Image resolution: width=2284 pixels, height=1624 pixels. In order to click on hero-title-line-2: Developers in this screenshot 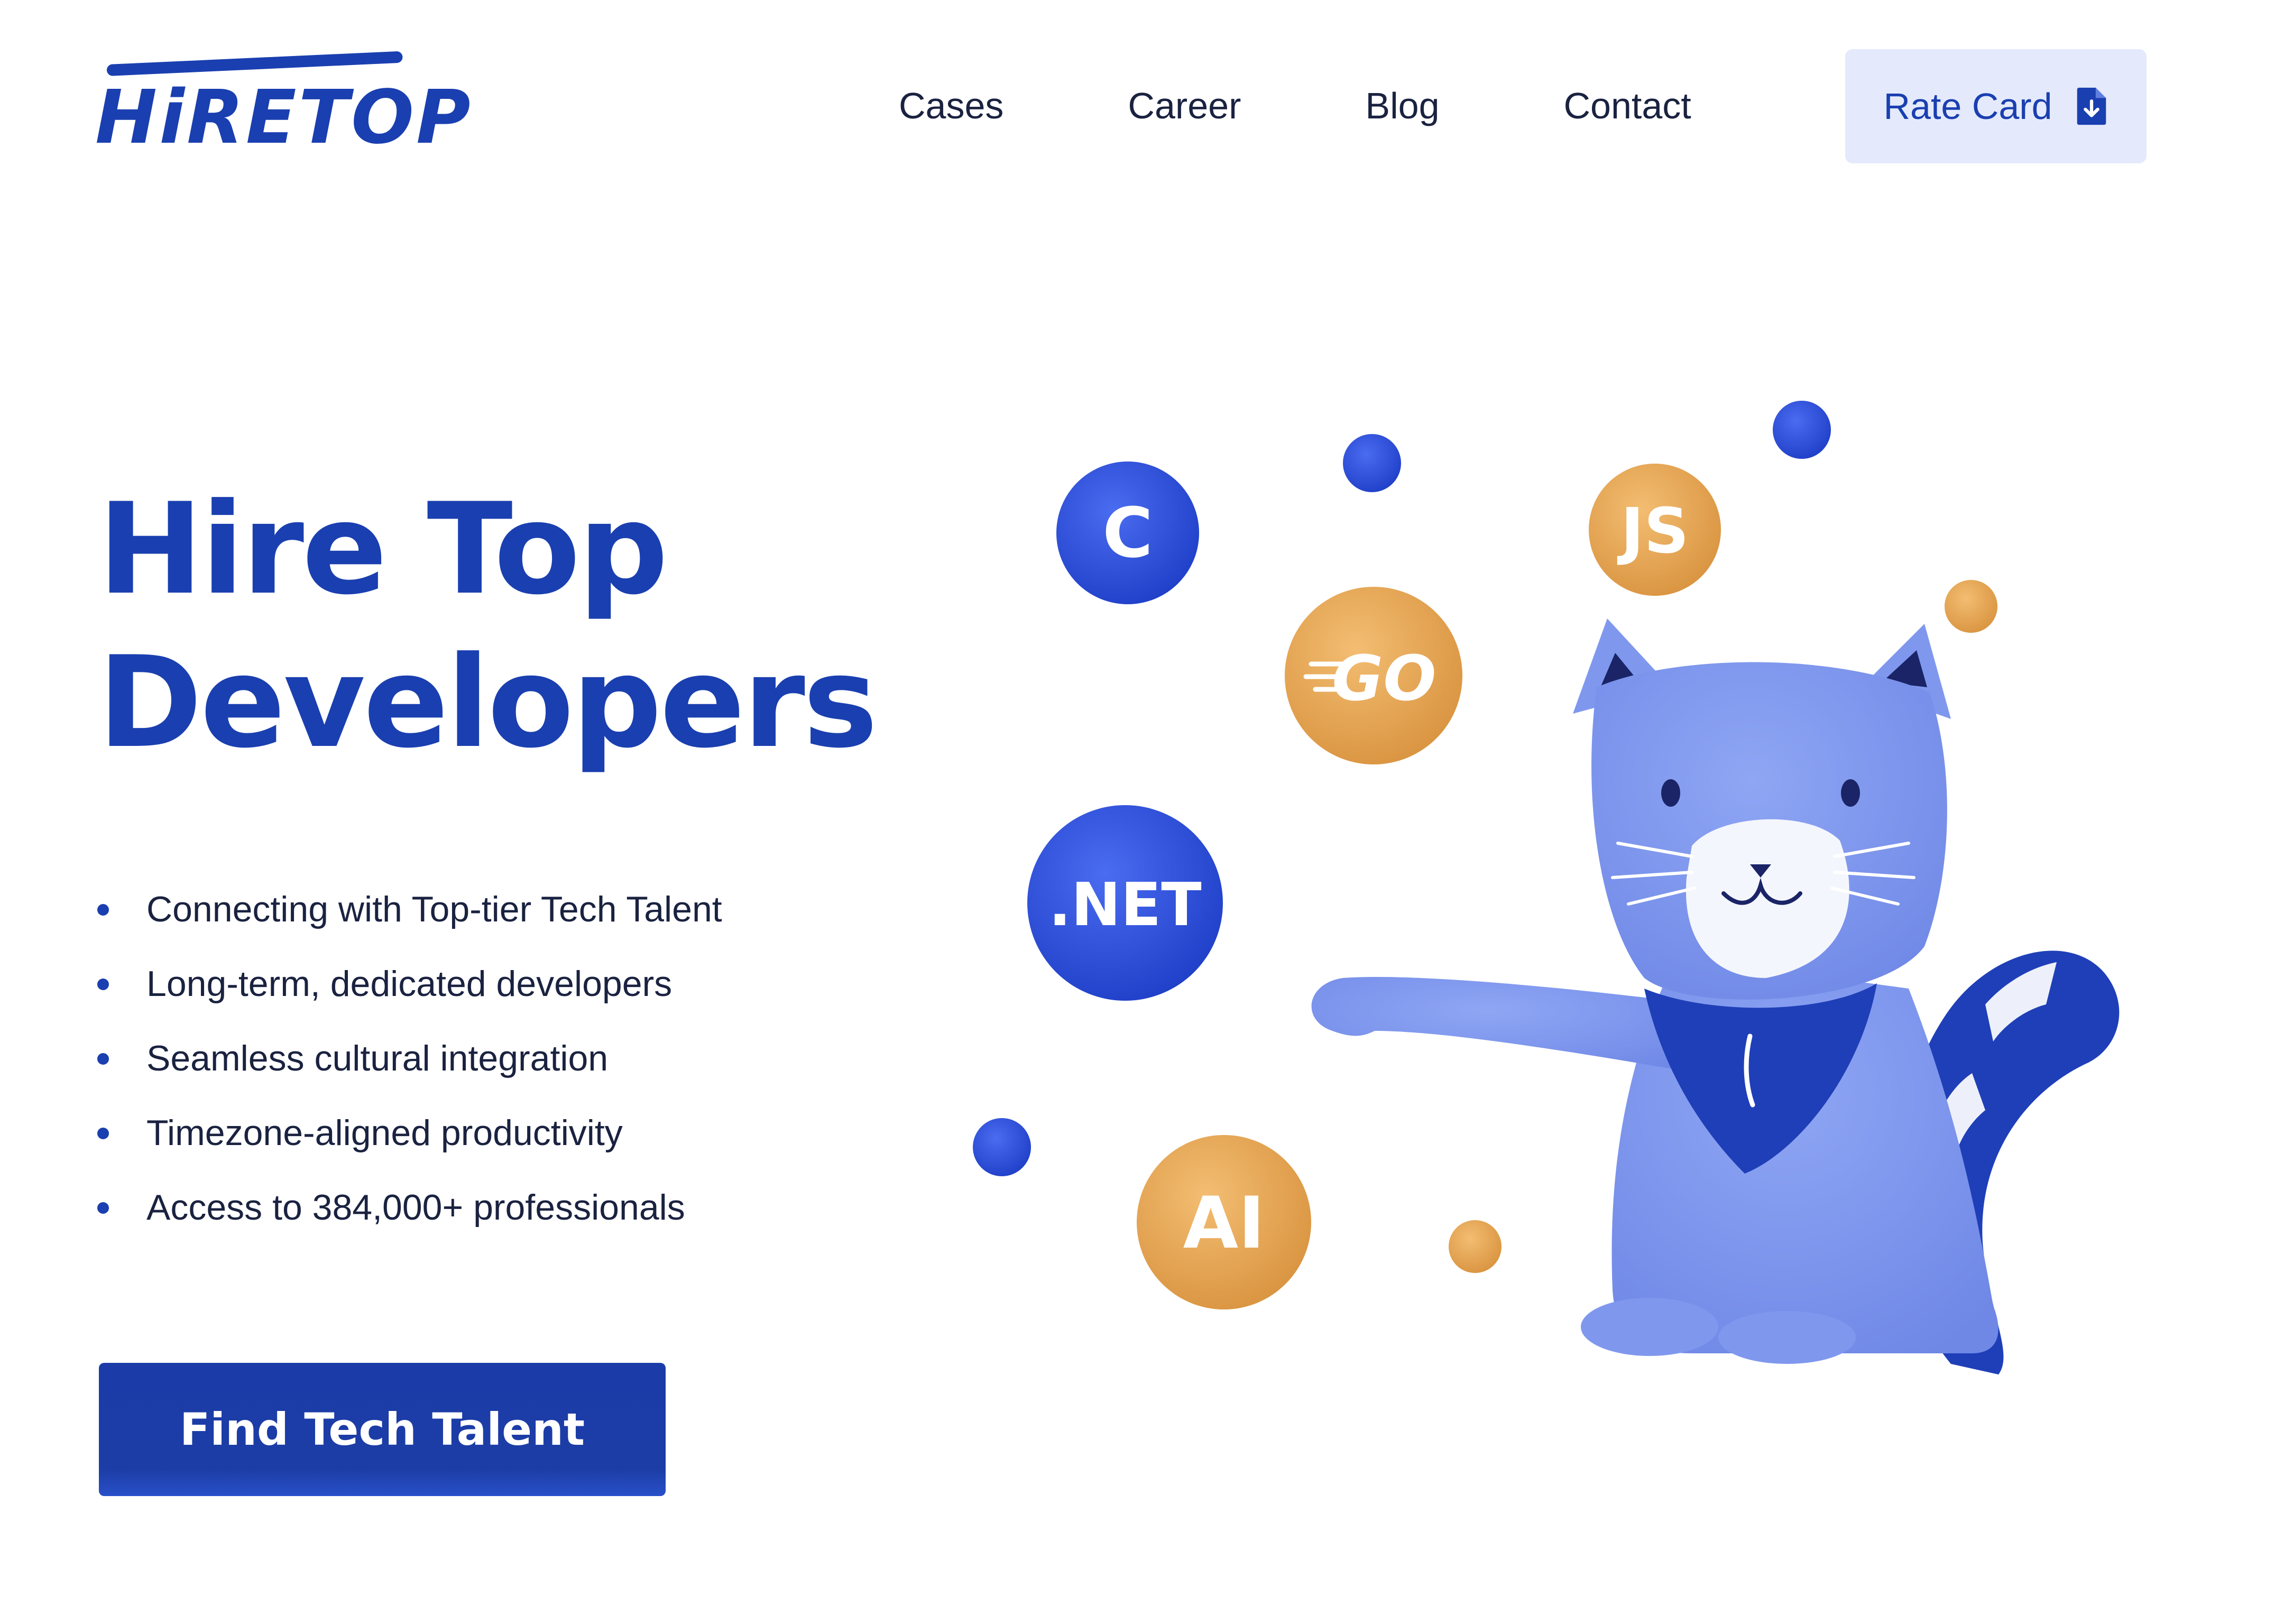, I will do `click(488, 703)`.